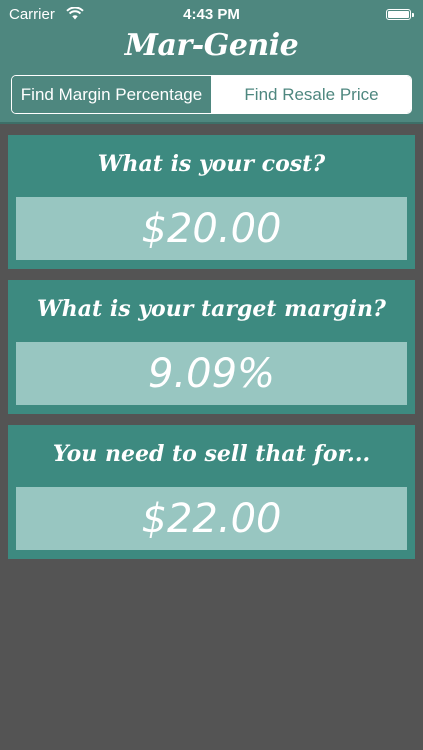 The width and height of the screenshot is (423, 750). What do you see at coordinates (211, 373) in the screenshot?
I see `target-margin-input: 9.09%` at bounding box center [211, 373].